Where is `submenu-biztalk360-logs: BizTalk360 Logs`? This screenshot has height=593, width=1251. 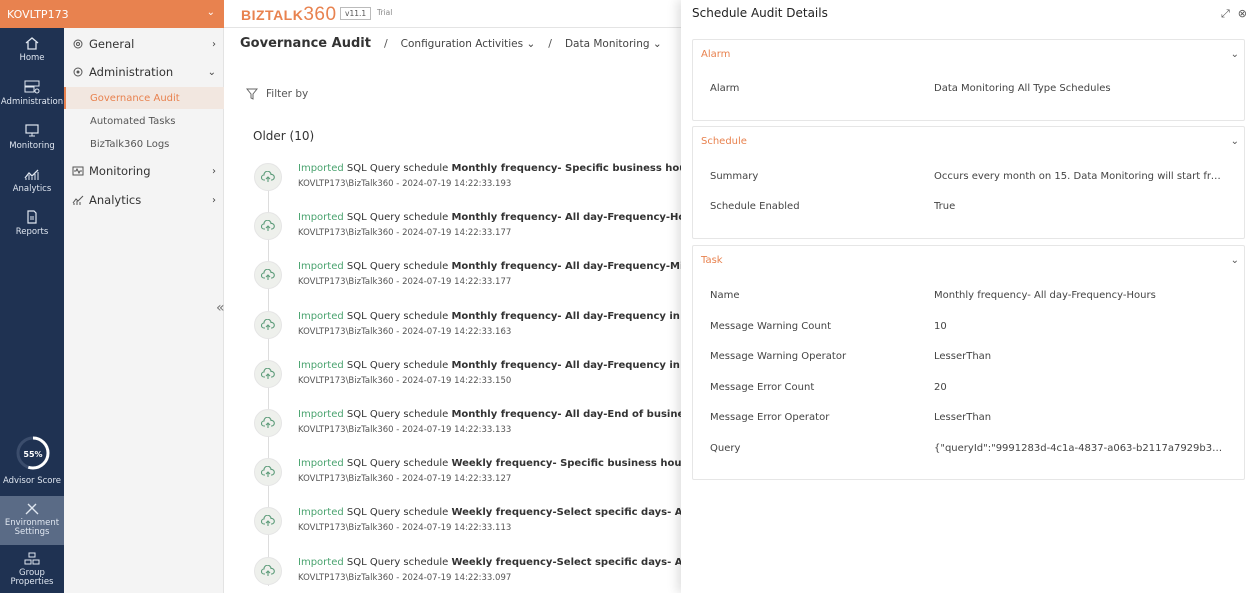
submenu-biztalk360-logs: BizTalk360 Logs is located at coordinates (144, 144).